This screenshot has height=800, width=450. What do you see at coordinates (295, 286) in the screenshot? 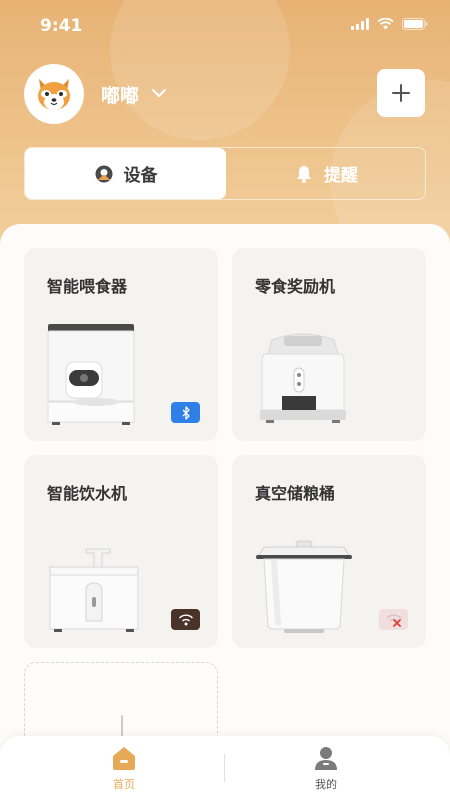
I see `device-name: 零食奖励机` at bounding box center [295, 286].